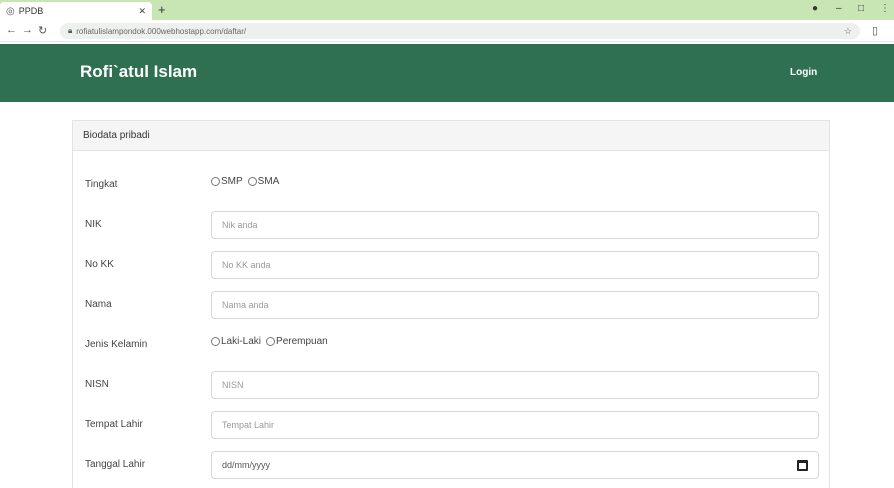 This screenshot has width=894, height=488. I want to click on nama-input, so click(515, 305).